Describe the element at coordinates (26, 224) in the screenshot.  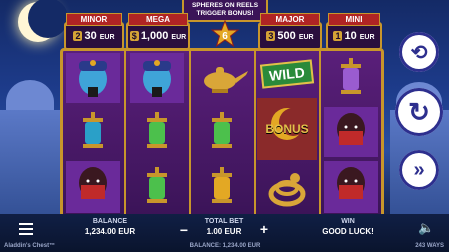
I see `menu-icon` at that location.